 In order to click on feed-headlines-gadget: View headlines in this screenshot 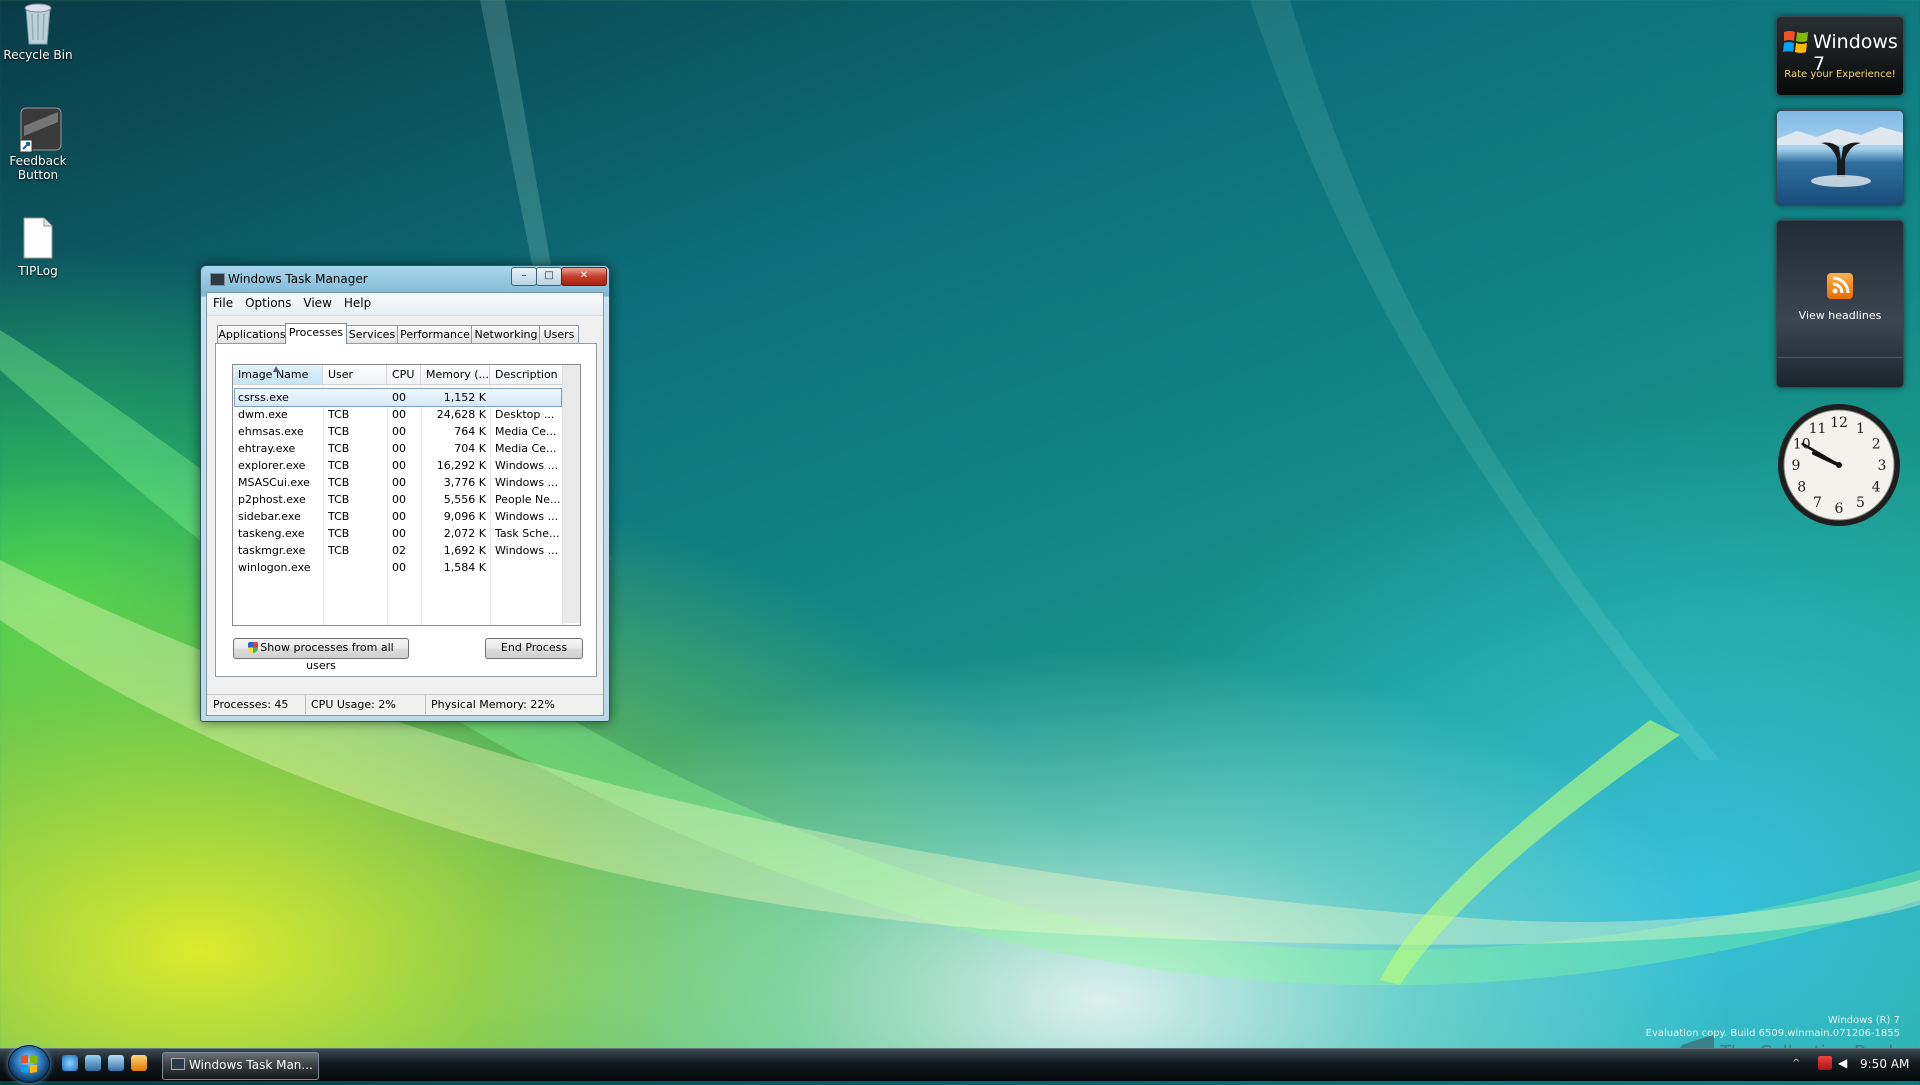, I will do `click(1840, 304)`.